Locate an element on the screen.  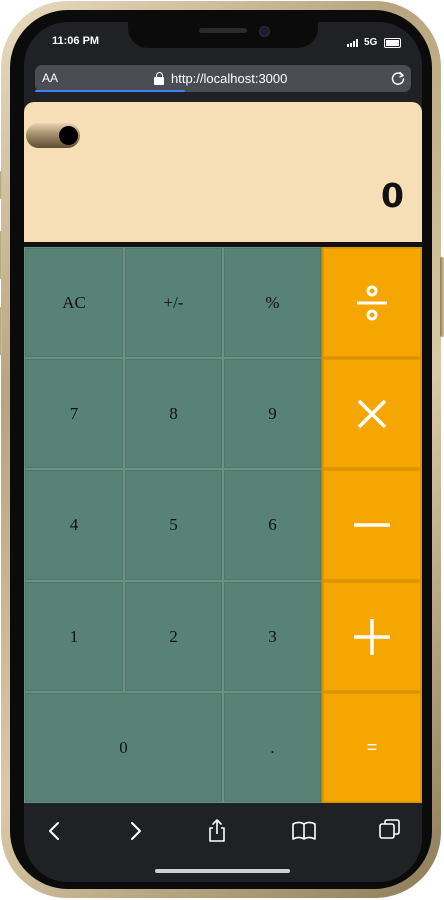
percent-button: % is located at coordinates (272, 302).